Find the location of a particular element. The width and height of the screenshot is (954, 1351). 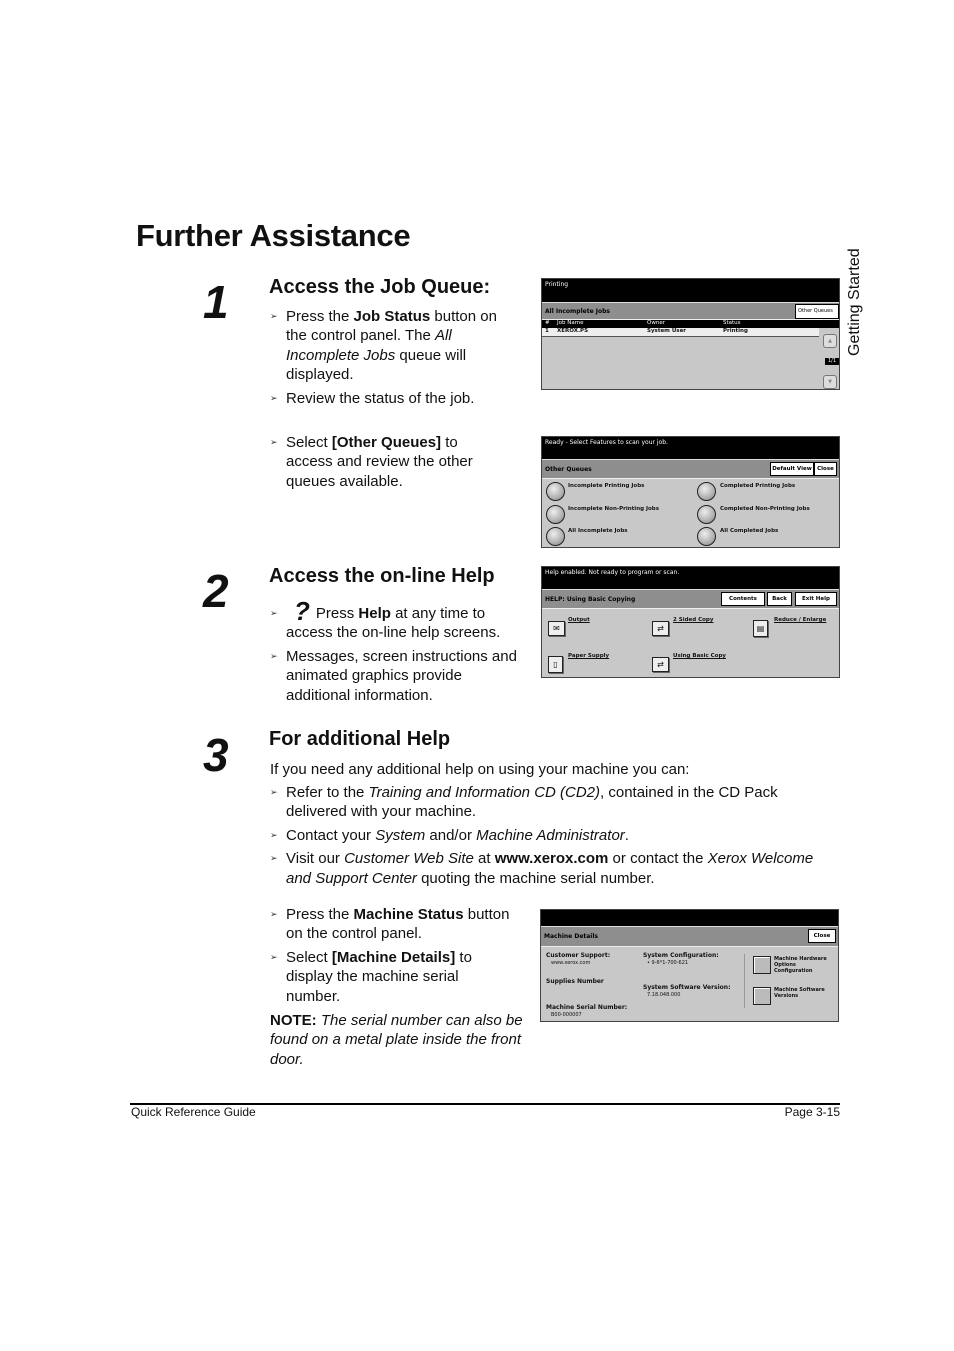

software-versions-button is located at coordinates (762, 996).